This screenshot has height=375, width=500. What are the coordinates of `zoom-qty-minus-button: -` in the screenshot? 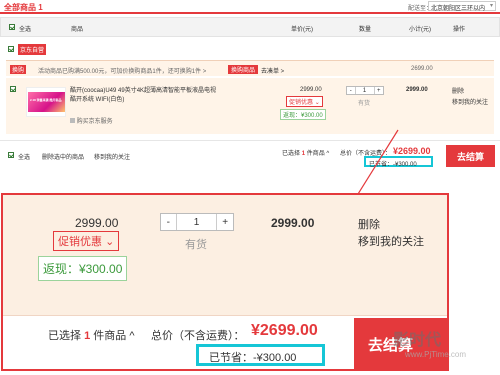 It's located at (169, 222).